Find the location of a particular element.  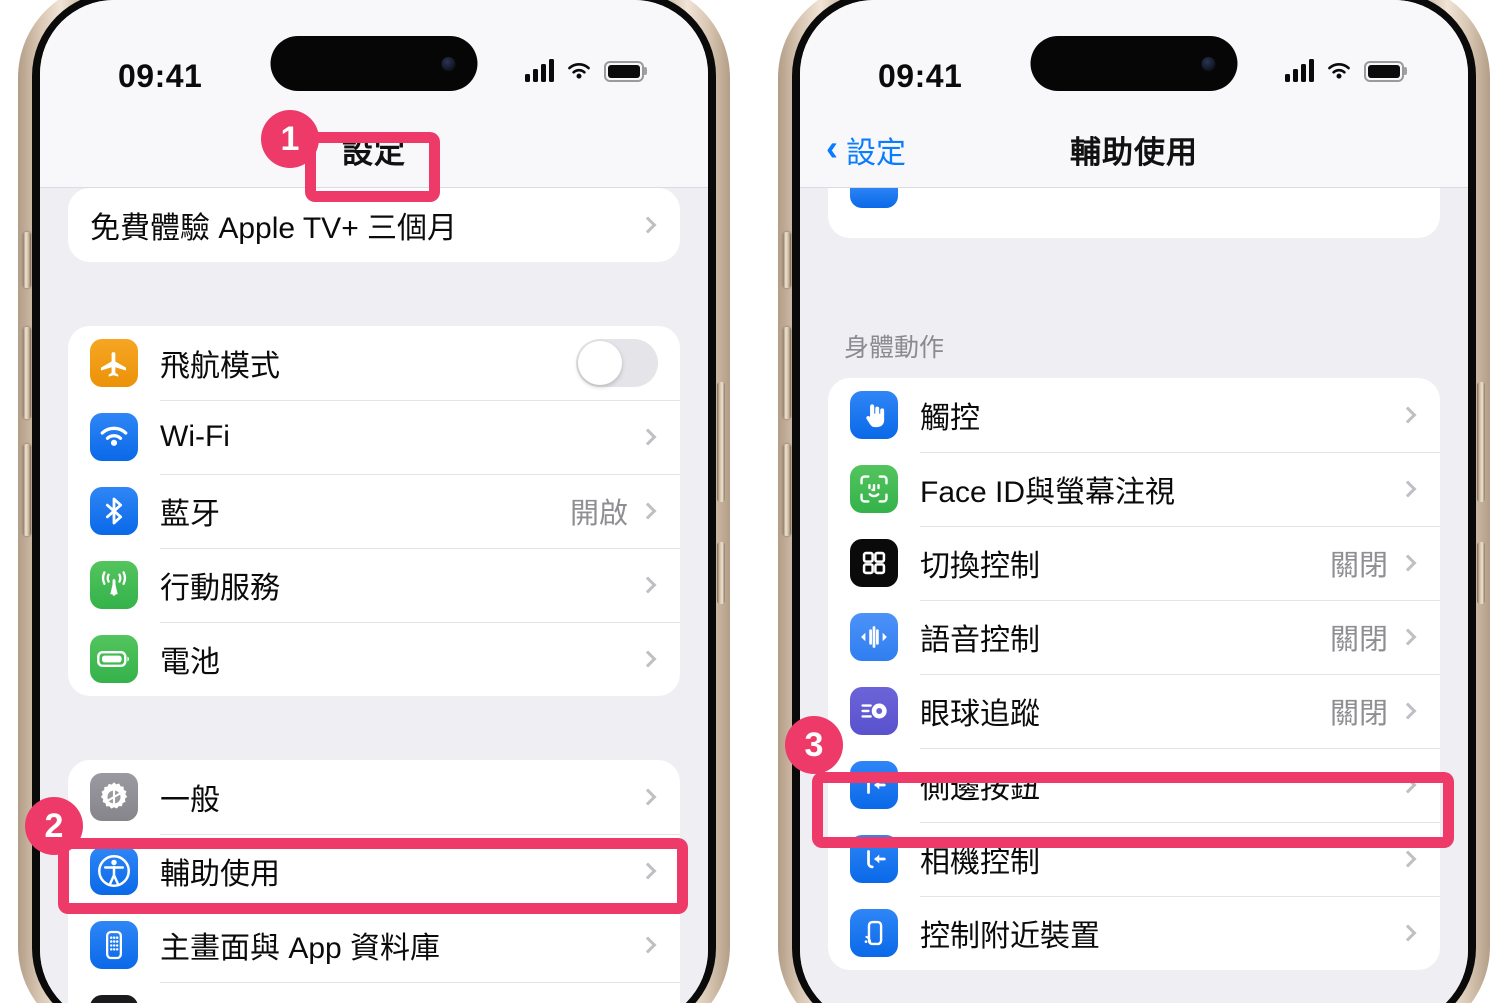

row-label: Wi-Fi is located at coordinates (195, 436).